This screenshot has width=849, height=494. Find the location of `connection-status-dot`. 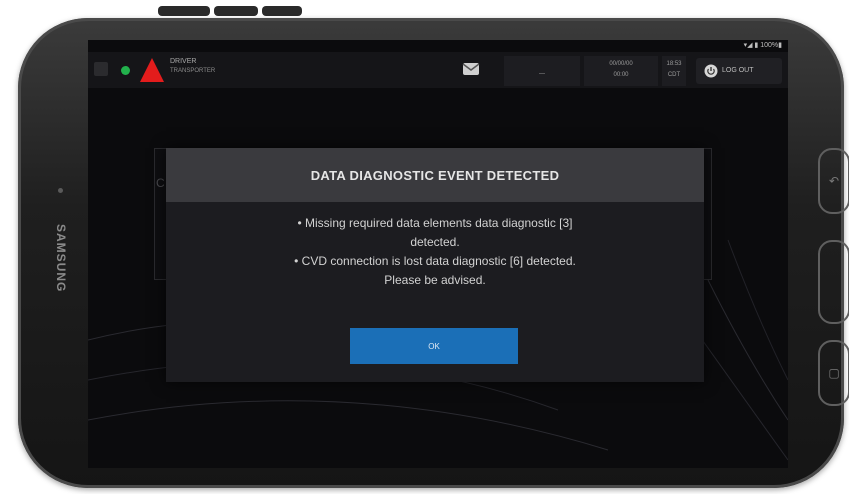

connection-status-dot is located at coordinates (125, 70).